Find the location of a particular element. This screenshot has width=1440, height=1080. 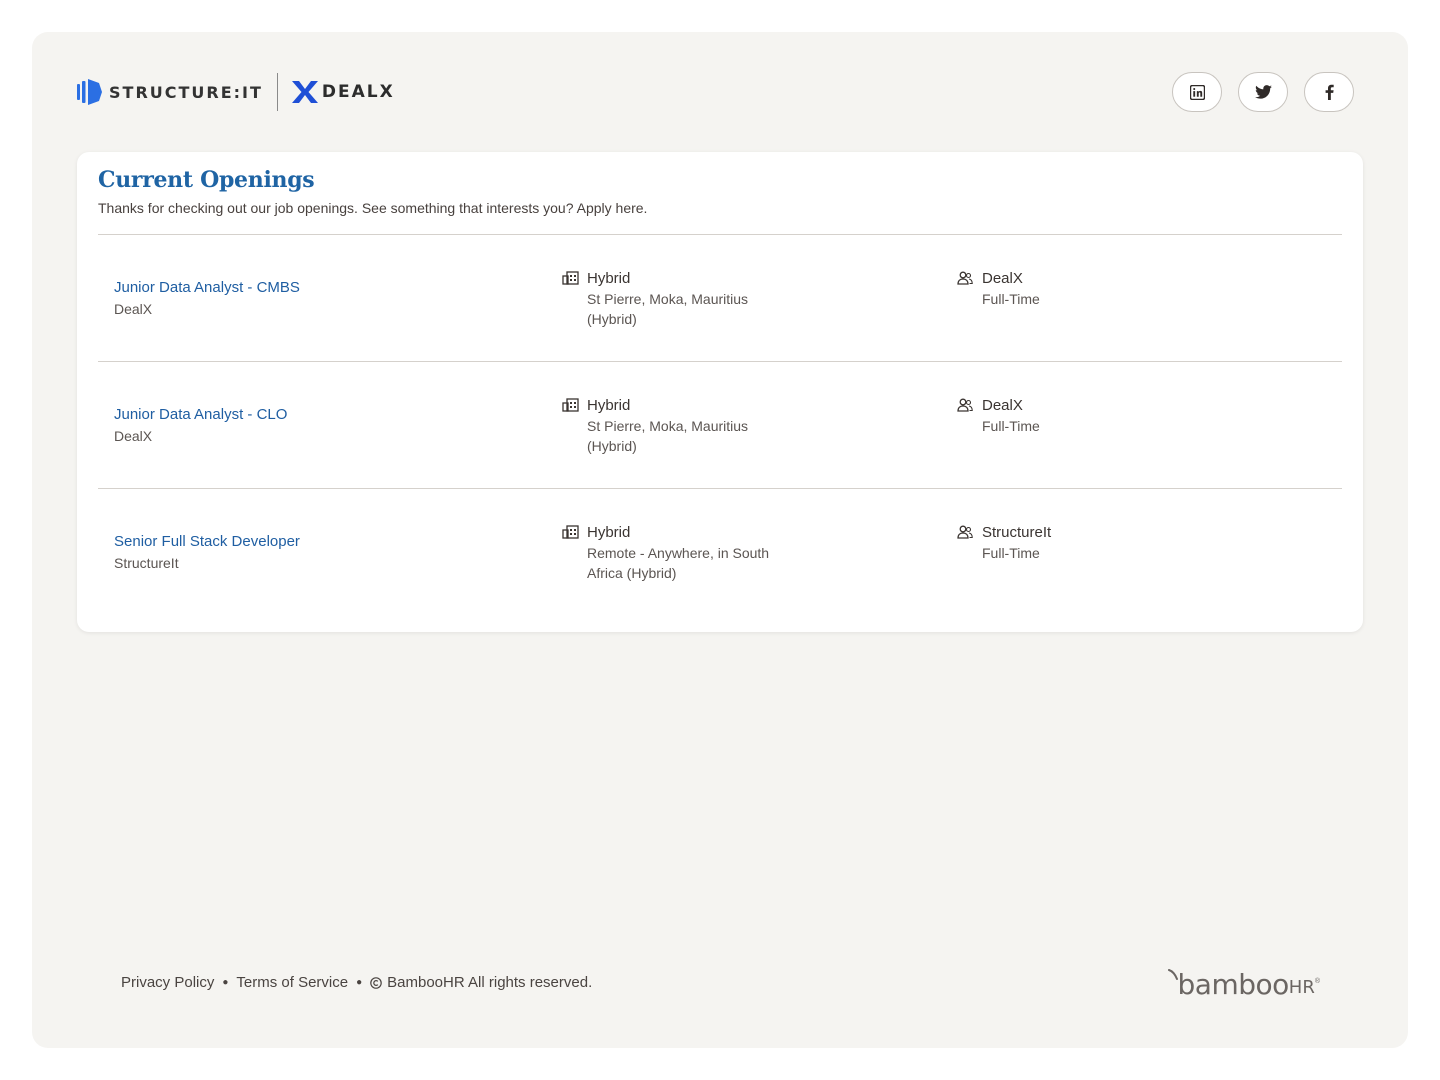

twitter-icon is located at coordinates (1263, 92).